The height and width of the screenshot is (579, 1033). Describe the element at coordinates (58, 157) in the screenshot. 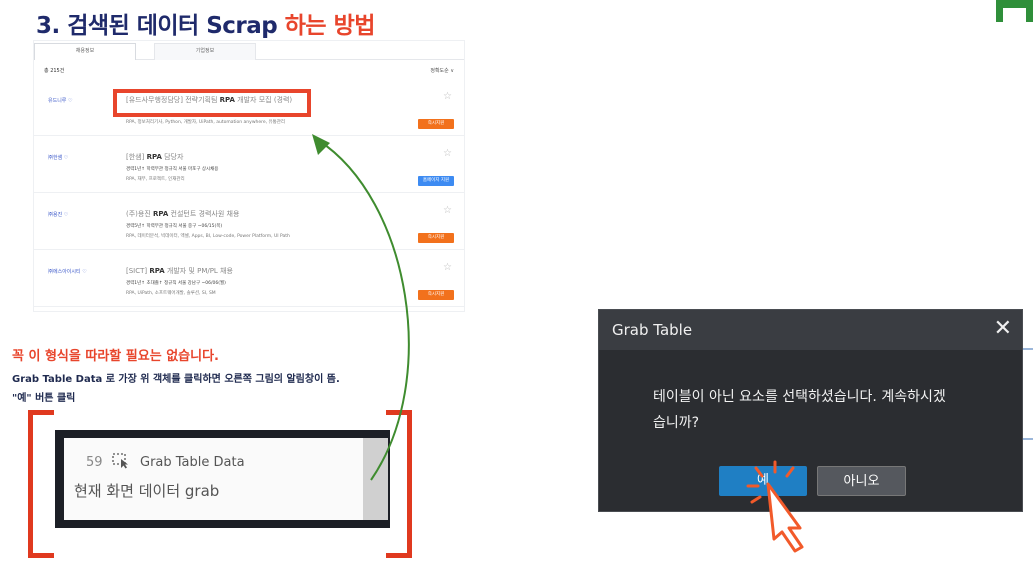

I see `company-name: ㈜한샘 ♡` at that location.